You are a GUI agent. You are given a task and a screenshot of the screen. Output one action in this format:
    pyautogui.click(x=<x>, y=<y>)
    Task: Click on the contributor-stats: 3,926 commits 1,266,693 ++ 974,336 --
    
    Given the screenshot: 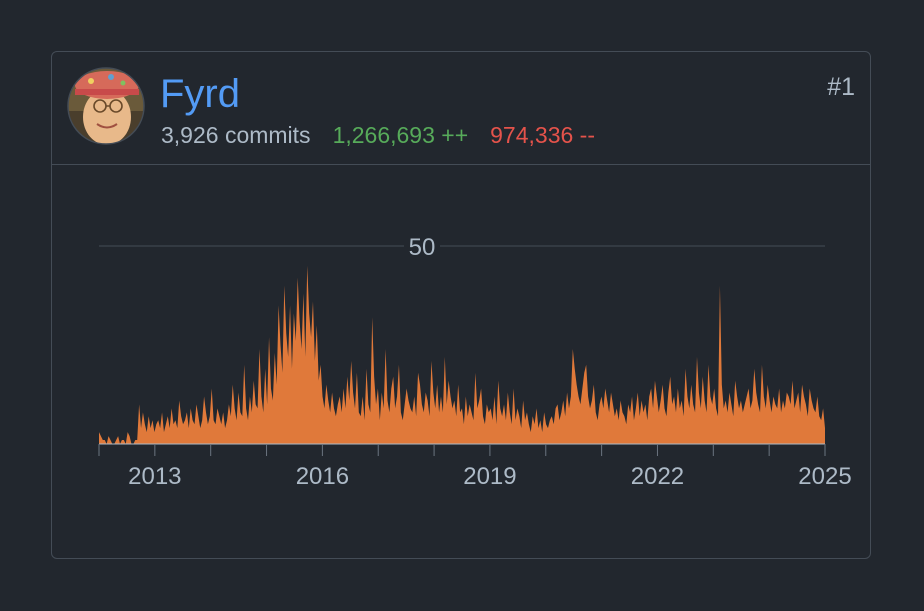 What is the action you would take?
    pyautogui.click(x=378, y=135)
    